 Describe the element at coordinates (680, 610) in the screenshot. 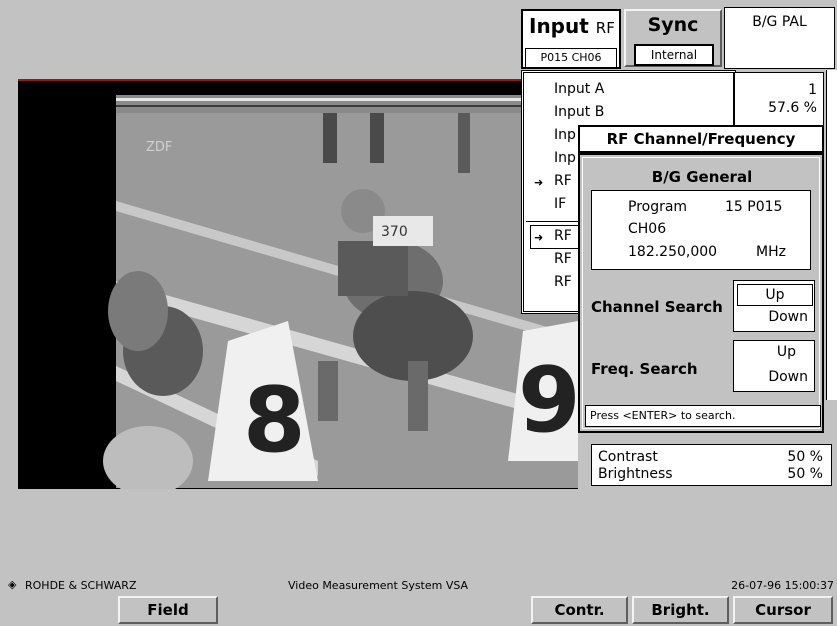

I see `brightness-button: Bright.` at that location.